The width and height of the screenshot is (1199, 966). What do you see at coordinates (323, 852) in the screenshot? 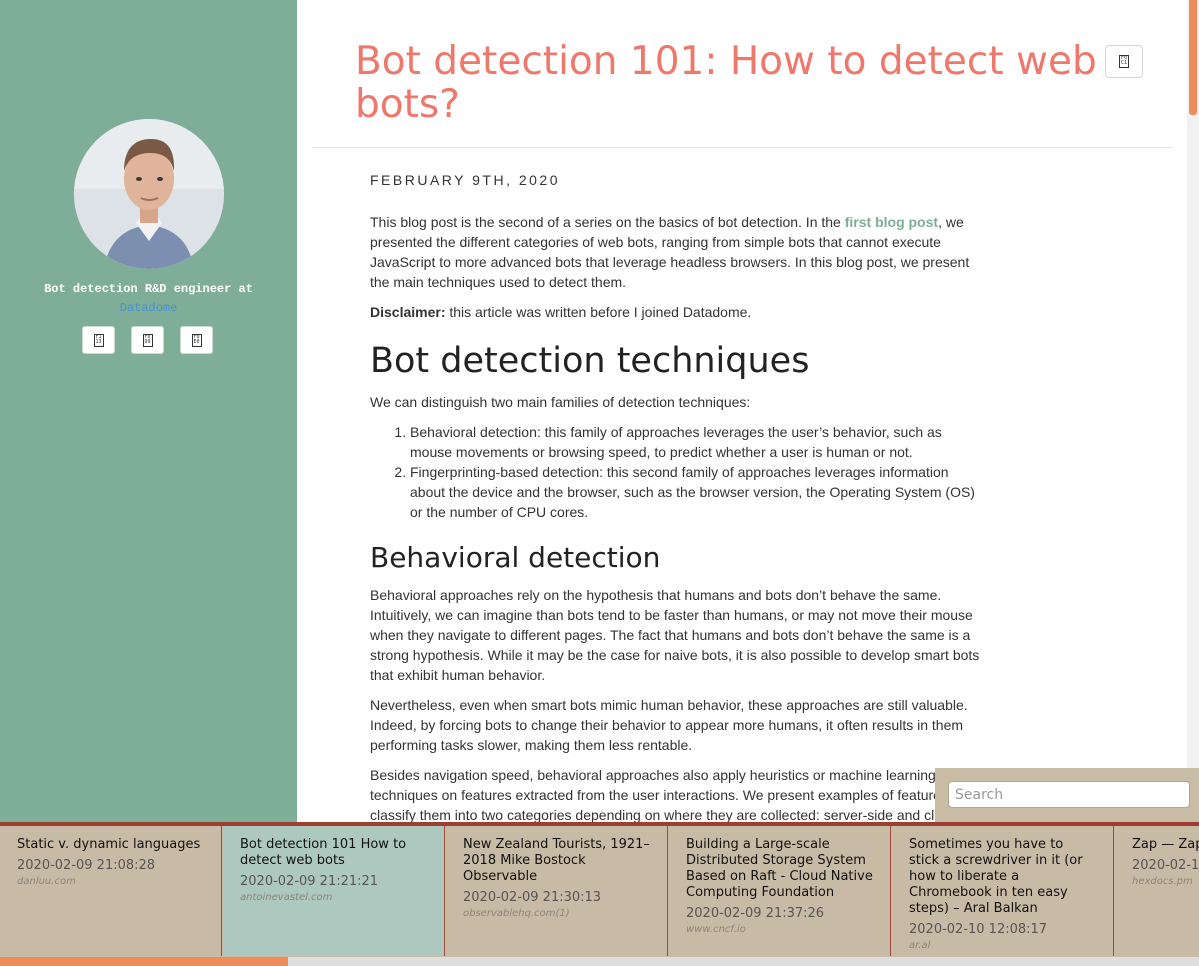
I see `card-title: Bot detection 101 How to detect web bots` at bounding box center [323, 852].